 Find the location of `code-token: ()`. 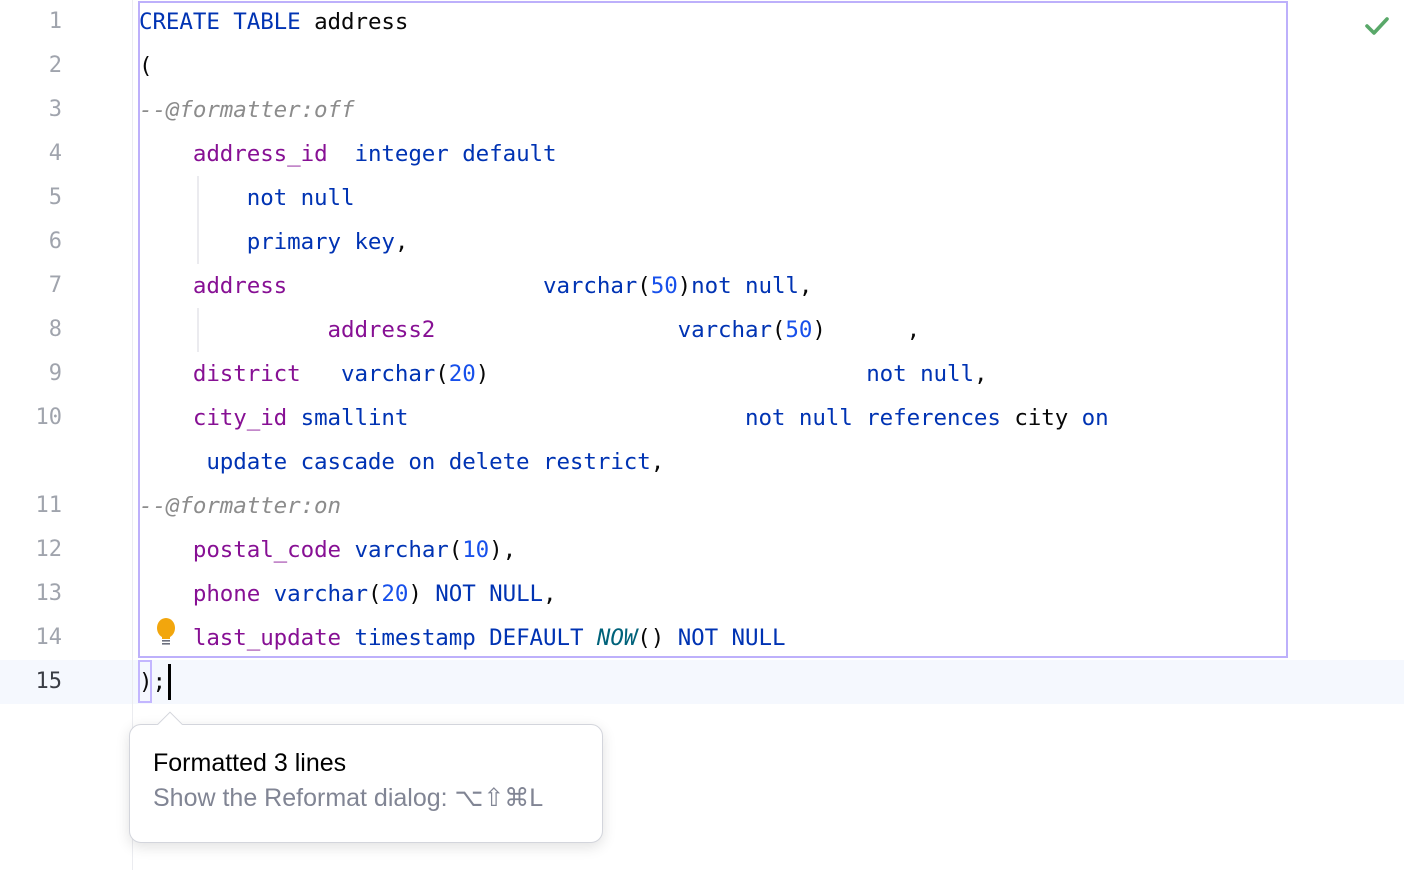

code-token: () is located at coordinates (657, 638).